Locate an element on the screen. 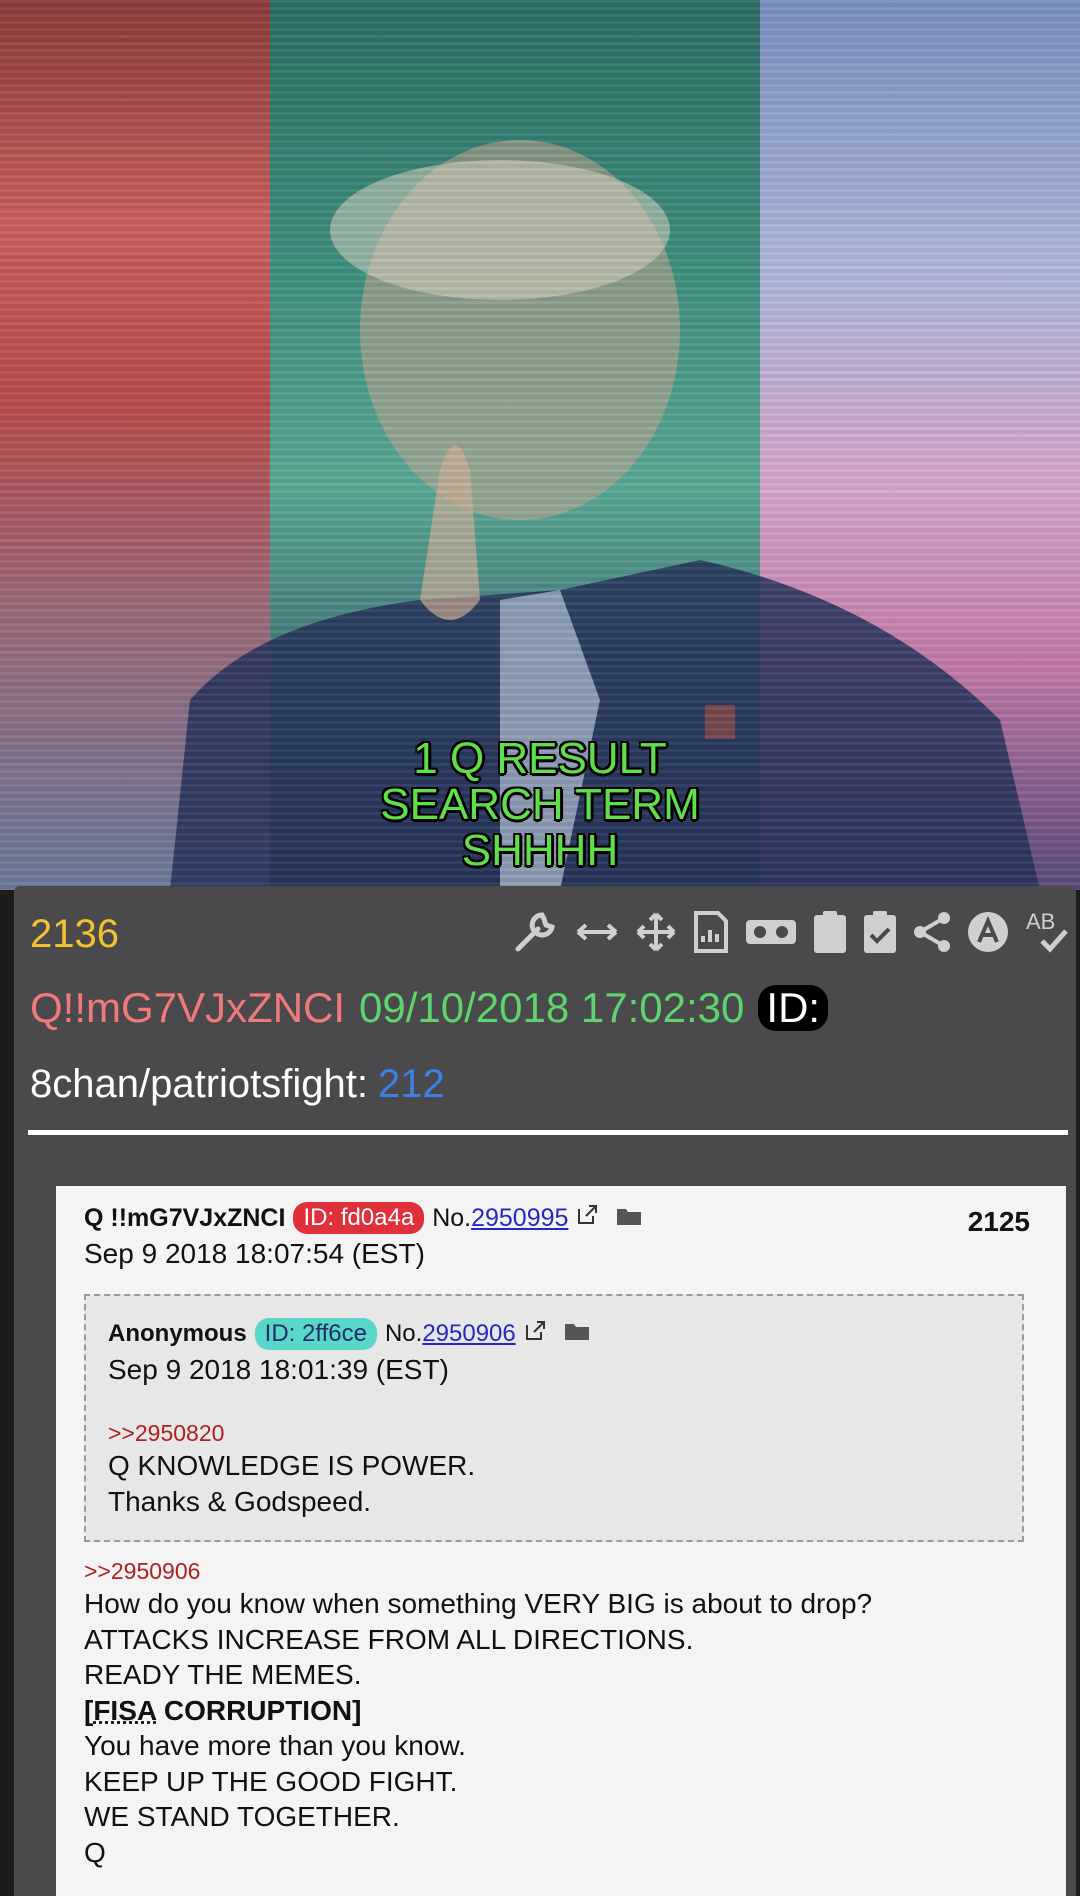 The image size is (1080, 1896). body-line: You have more than you know. is located at coordinates (275, 1745).